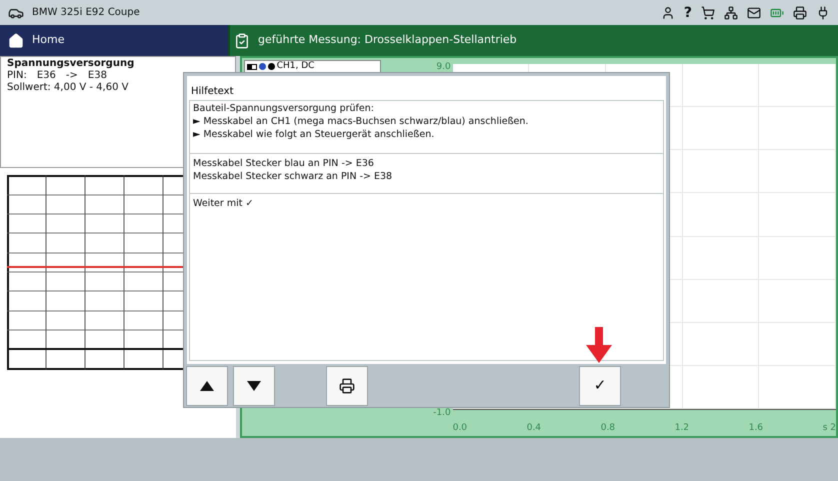 This screenshot has width=838, height=481. Describe the element at coordinates (223, 203) in the screenshot. I see `help-text-line: Weiter mit ✓` at that location.